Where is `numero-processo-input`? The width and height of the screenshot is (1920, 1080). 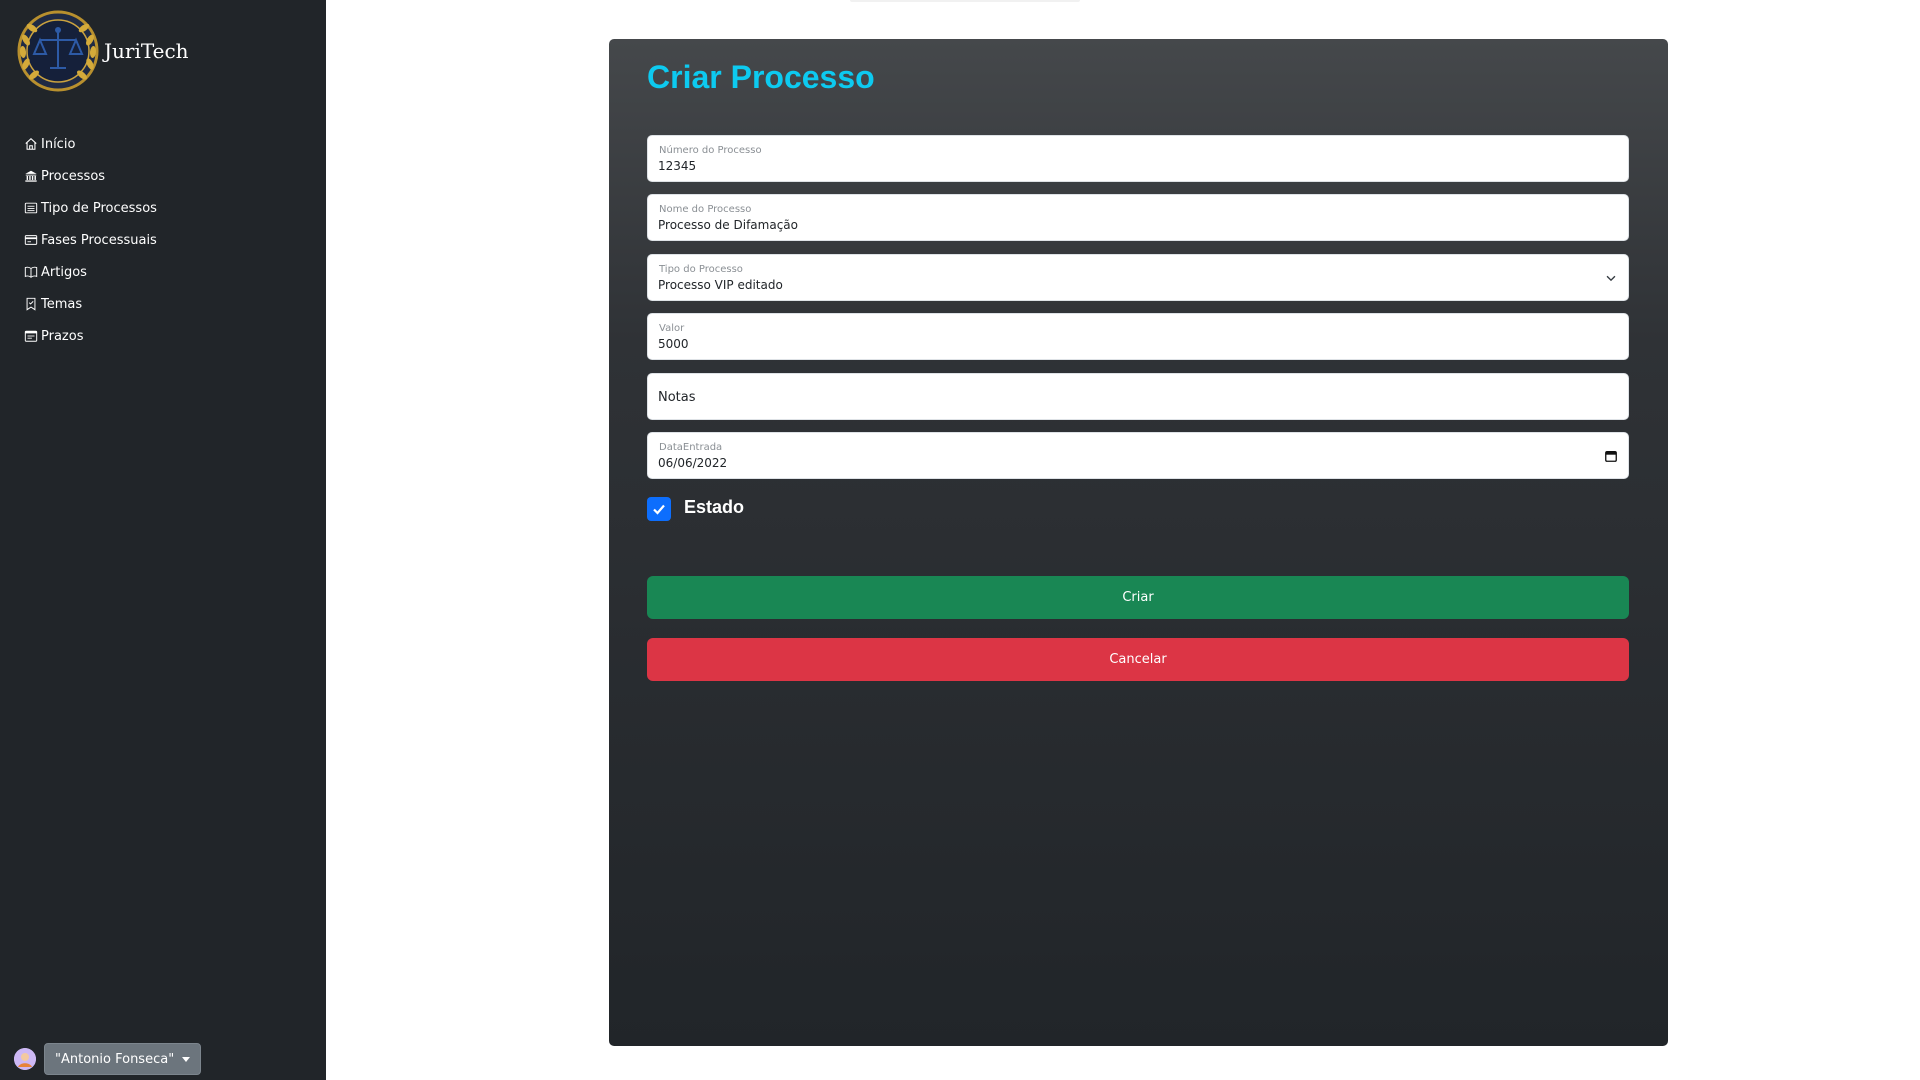
numero-processo-input is located at coordinates (1108, 166).